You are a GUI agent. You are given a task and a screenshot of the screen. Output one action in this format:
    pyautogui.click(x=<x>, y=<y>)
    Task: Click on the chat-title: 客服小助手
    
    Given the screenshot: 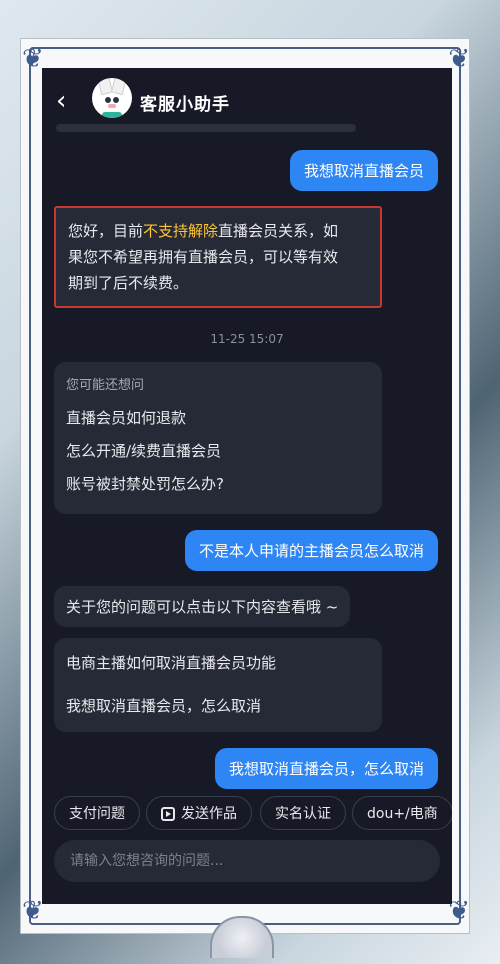 What is the action you would take?
    pyautogui.click(x=185, y=105)
    